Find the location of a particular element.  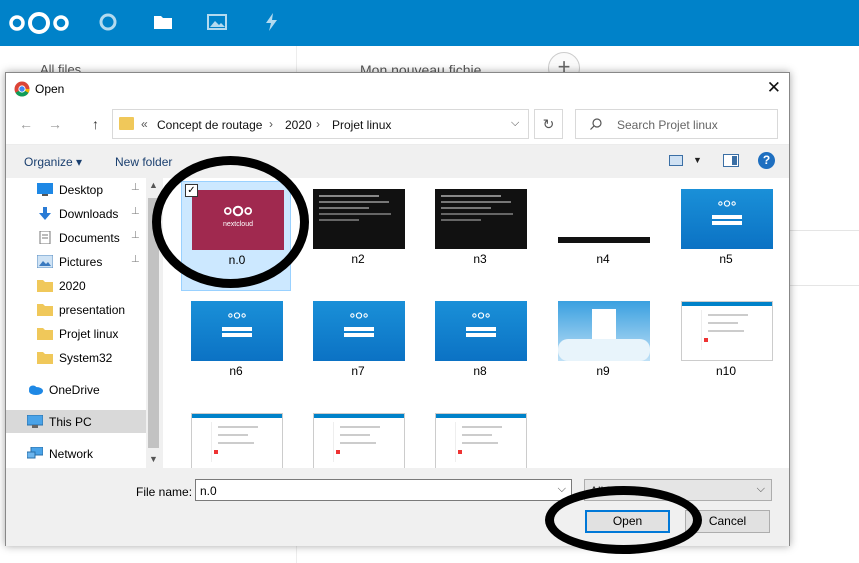

sidebar-item-network: Network is located at coordinates (76, 453).